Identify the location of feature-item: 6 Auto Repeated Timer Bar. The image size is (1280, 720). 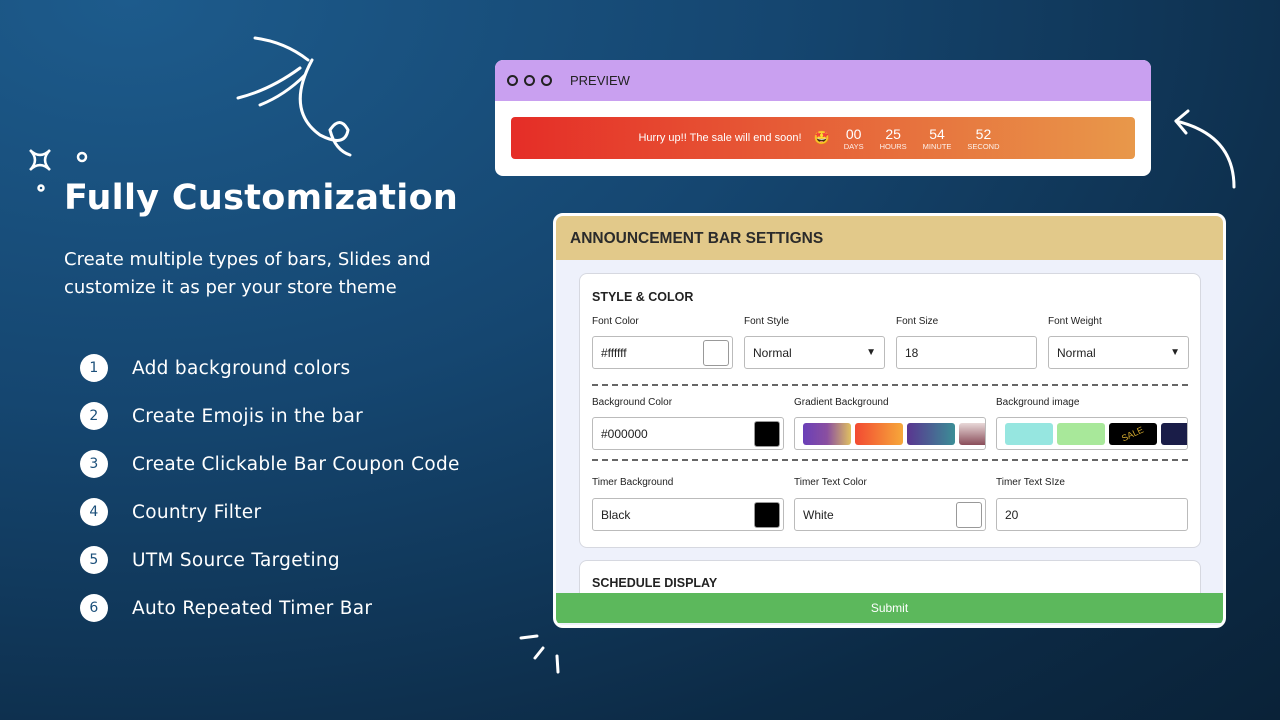
(226, 608).